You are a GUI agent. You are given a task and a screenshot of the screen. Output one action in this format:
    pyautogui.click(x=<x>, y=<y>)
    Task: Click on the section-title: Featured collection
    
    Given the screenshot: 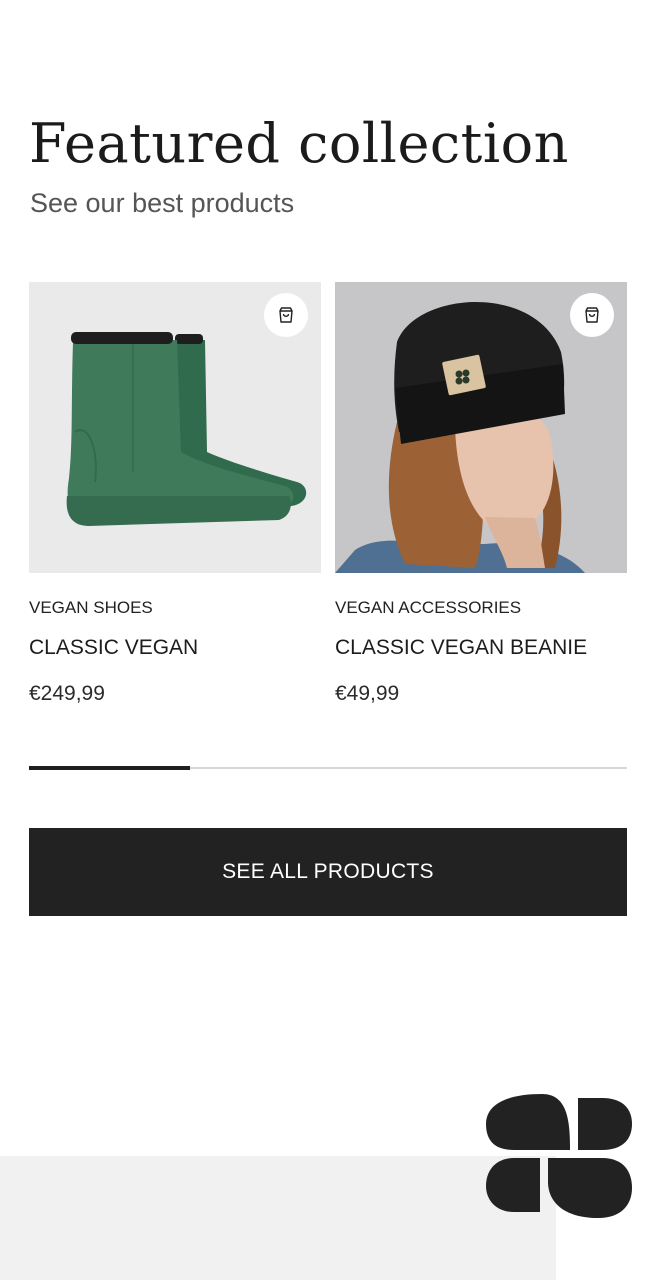 What is the action you would take?
    pyautogui.click(x=299, y=143)
    